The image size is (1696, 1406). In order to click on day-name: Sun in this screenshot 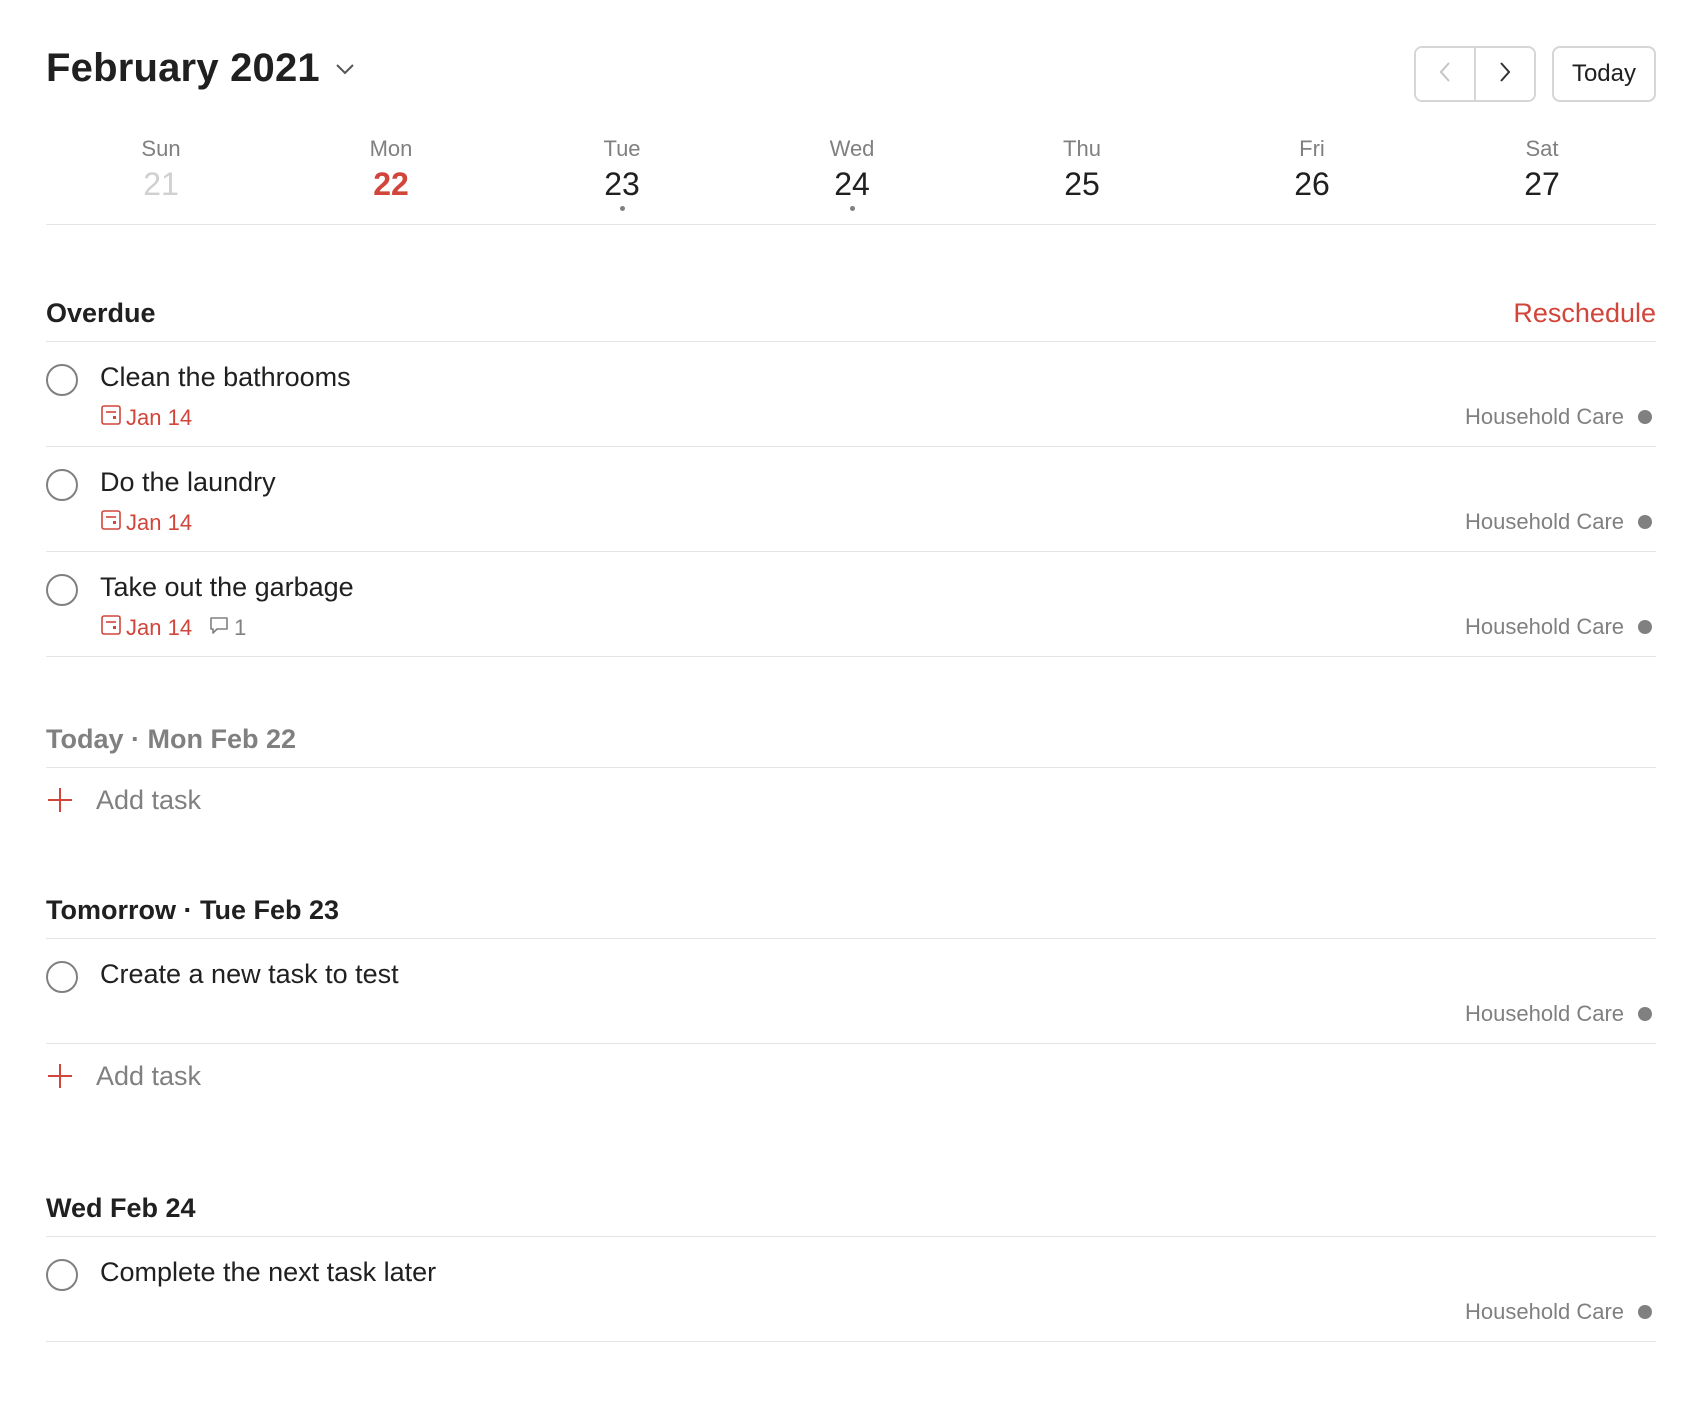, I will do `click(161, 148)`.